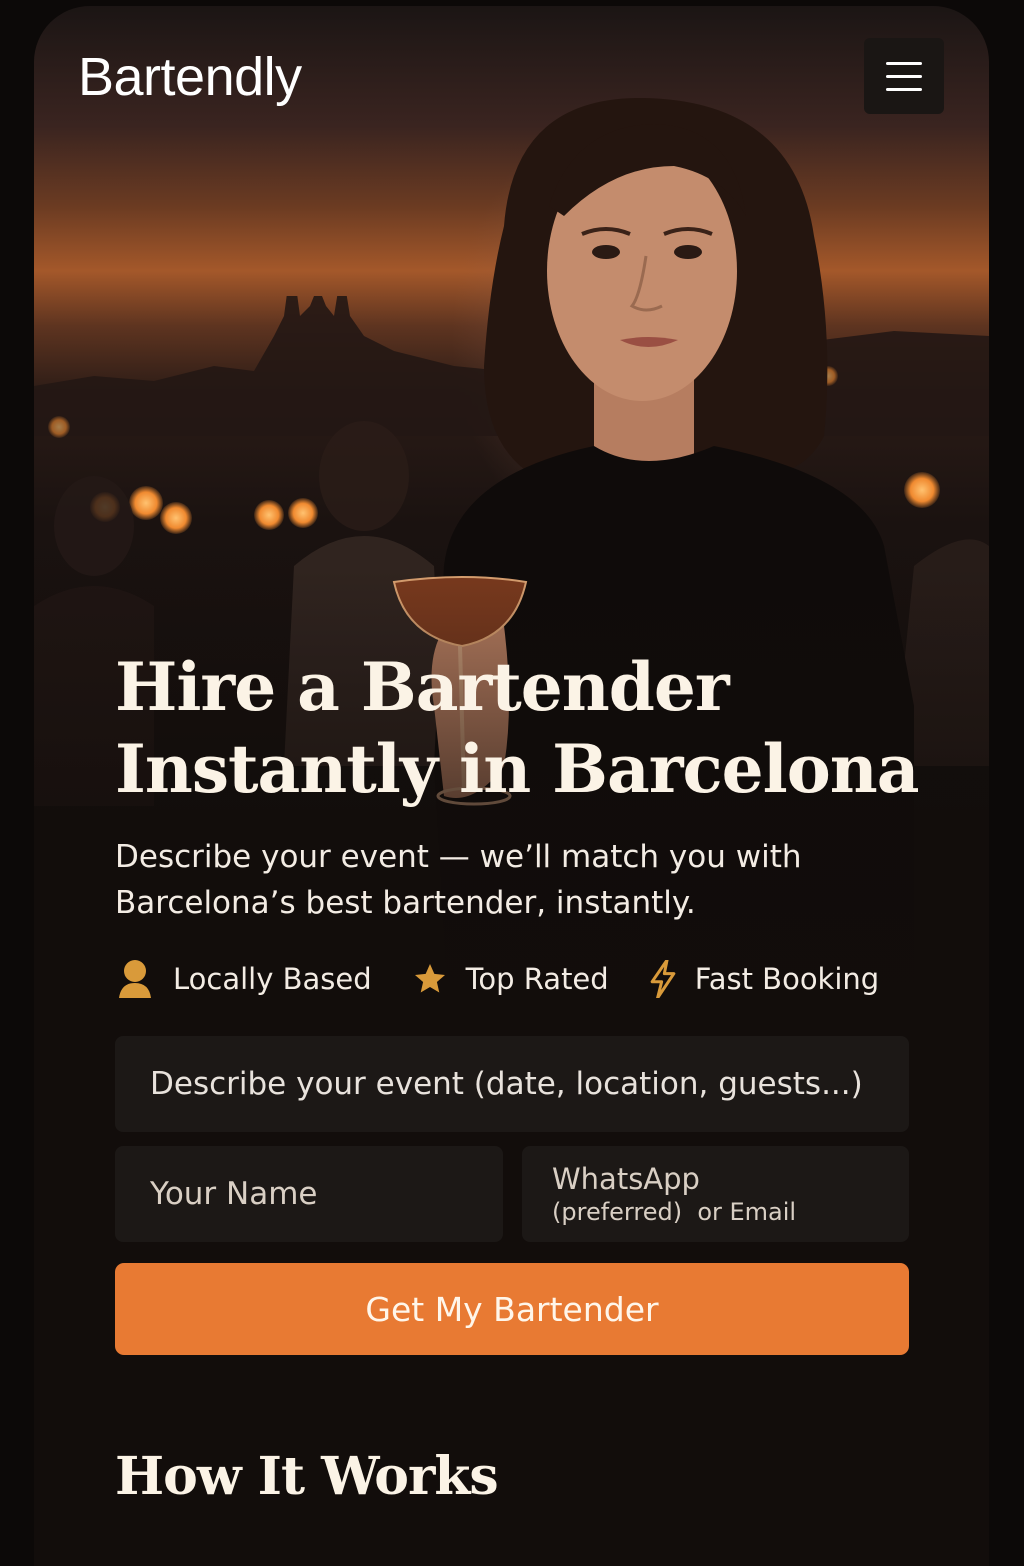  I want to click on contact-input: WhatsApp (preferred) or Email, so click(715, 1194).